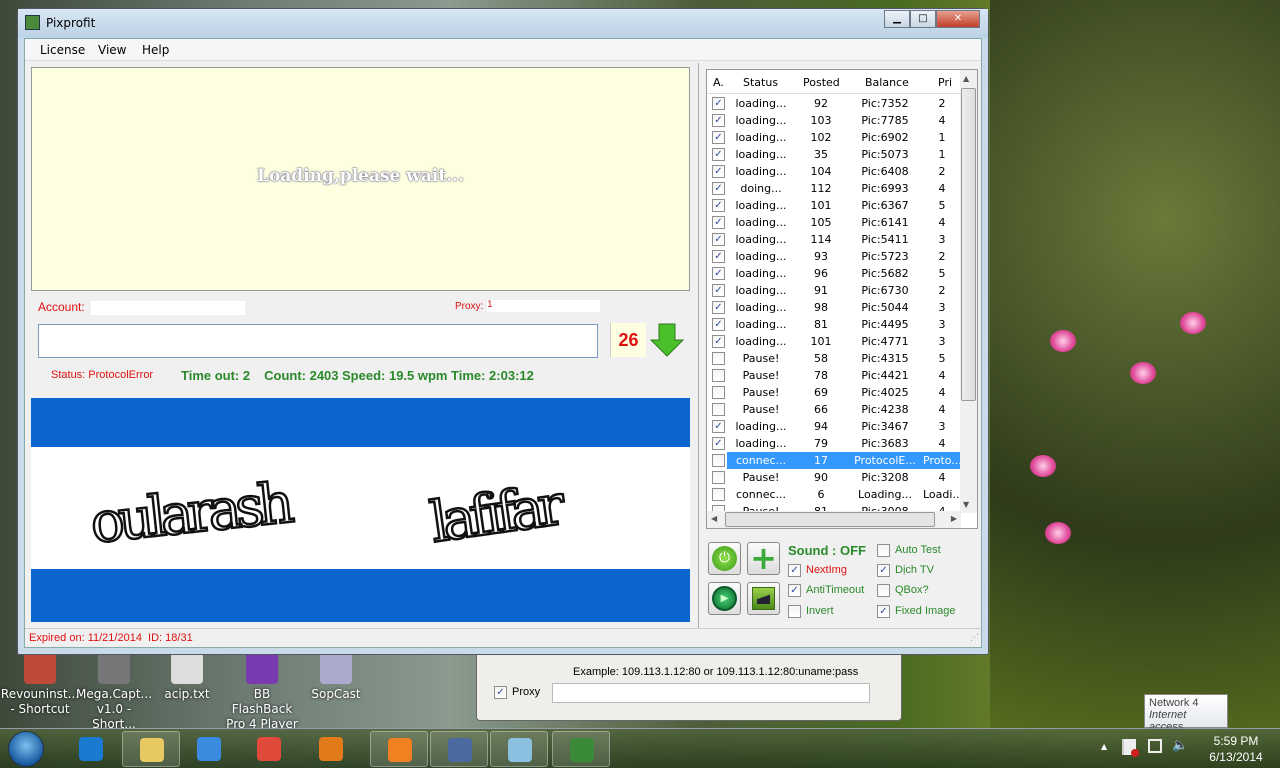  I want to click on taskbar-vlc, so click(399, 749).